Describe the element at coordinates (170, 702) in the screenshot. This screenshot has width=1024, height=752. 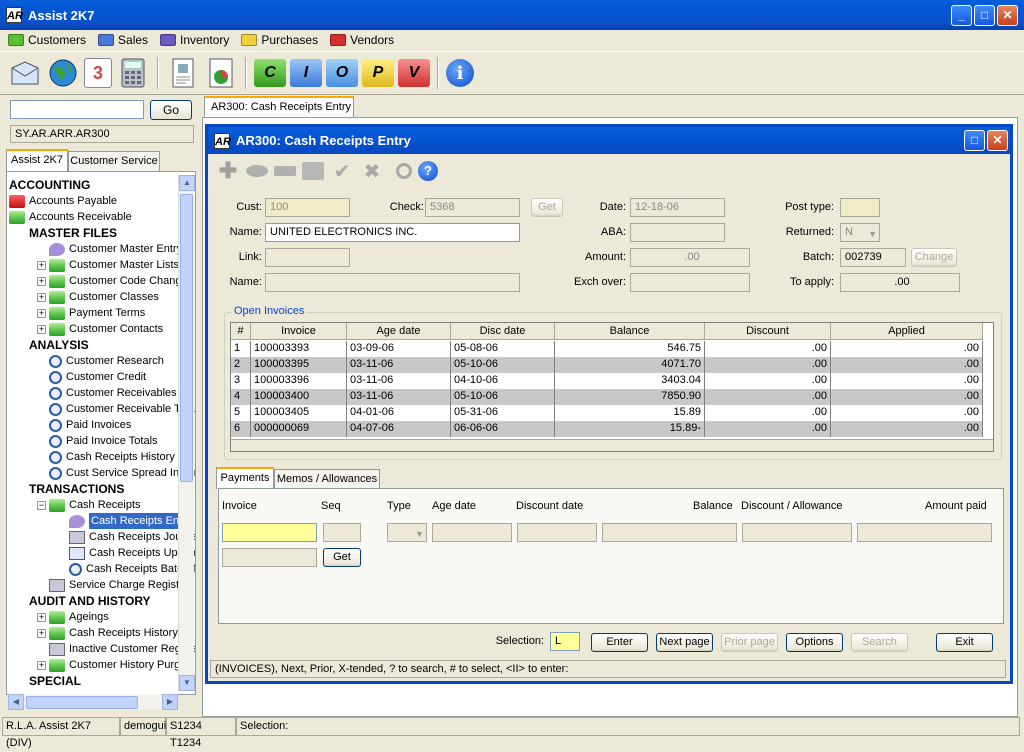
I see `scroll-right-icon: ▶` at that location.